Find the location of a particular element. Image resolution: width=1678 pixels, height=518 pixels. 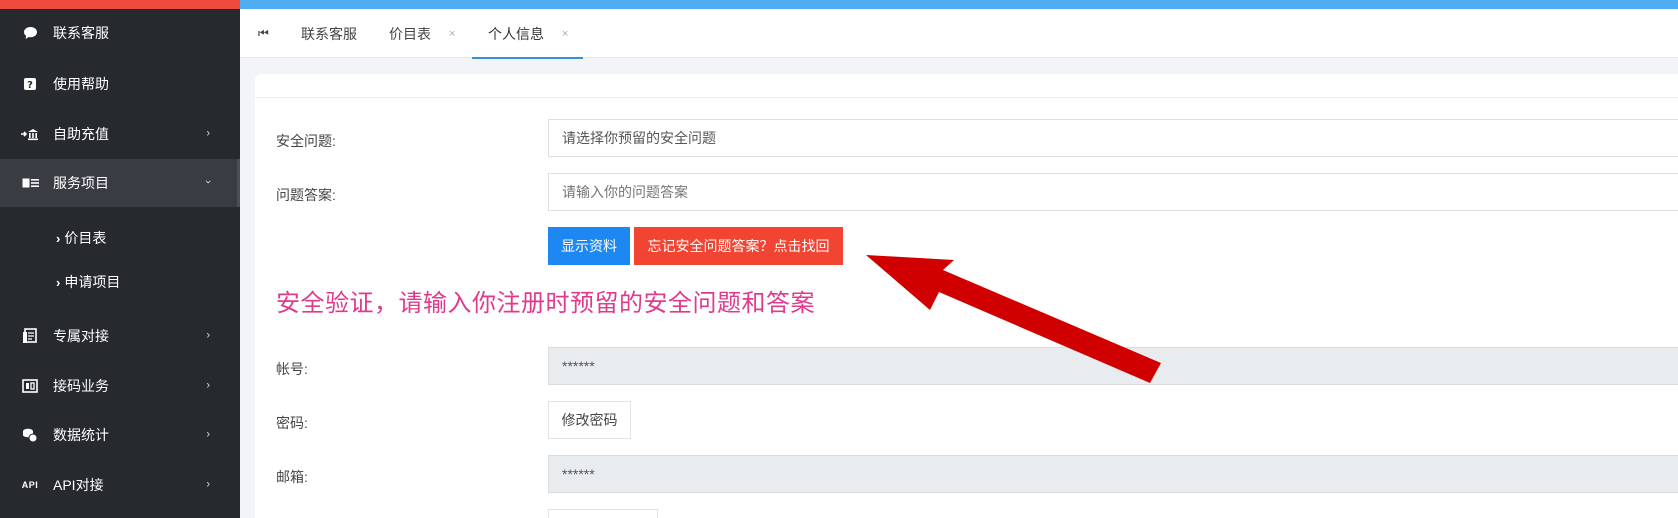

document-icon is located at coordinates (30, 336).